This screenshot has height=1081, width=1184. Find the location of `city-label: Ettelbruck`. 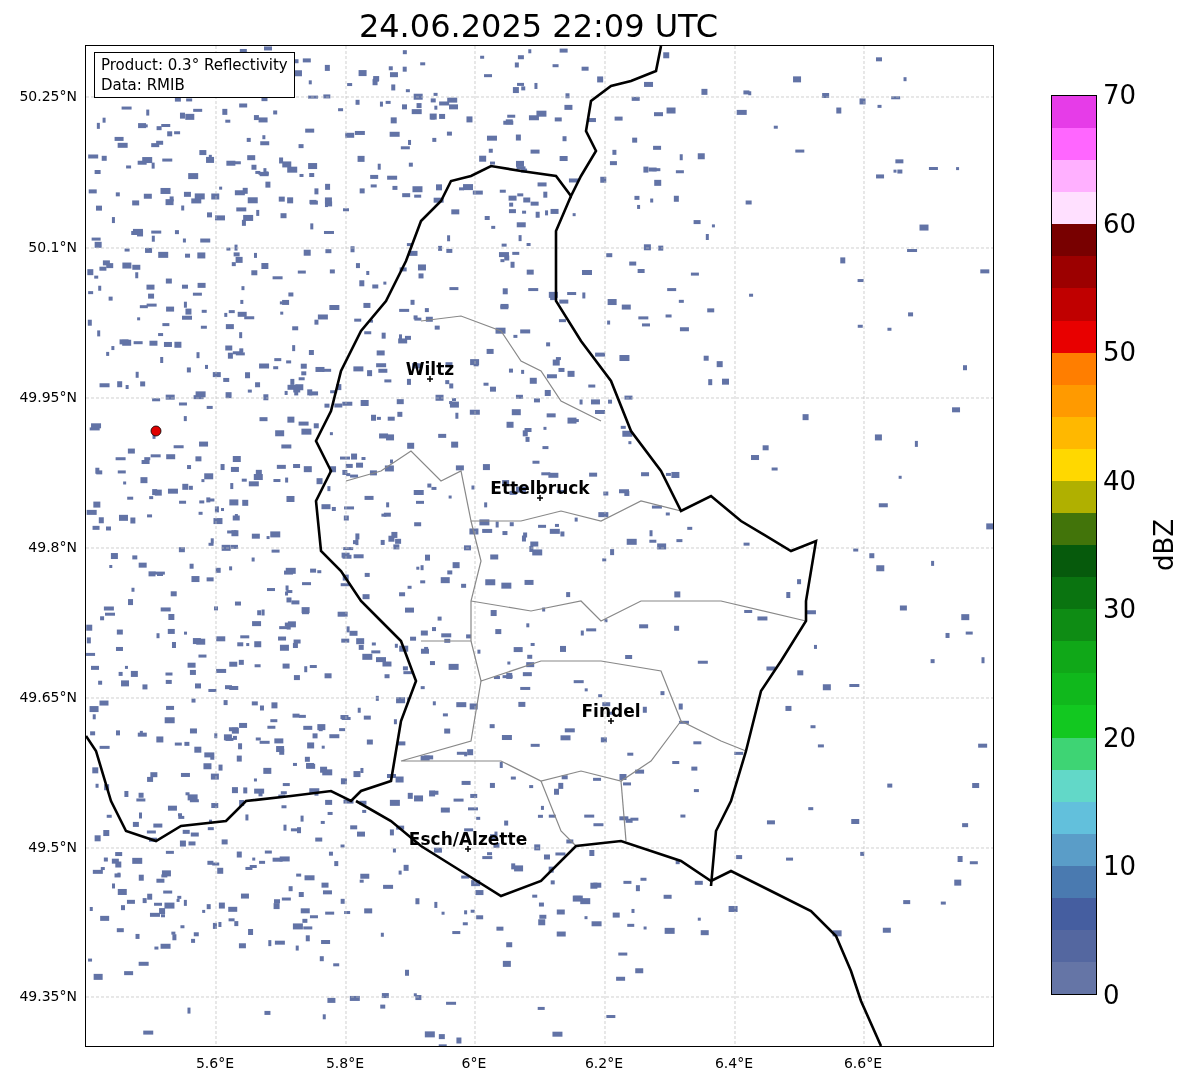

city-label: Ettelbruck is located at coordinates (540, 488).